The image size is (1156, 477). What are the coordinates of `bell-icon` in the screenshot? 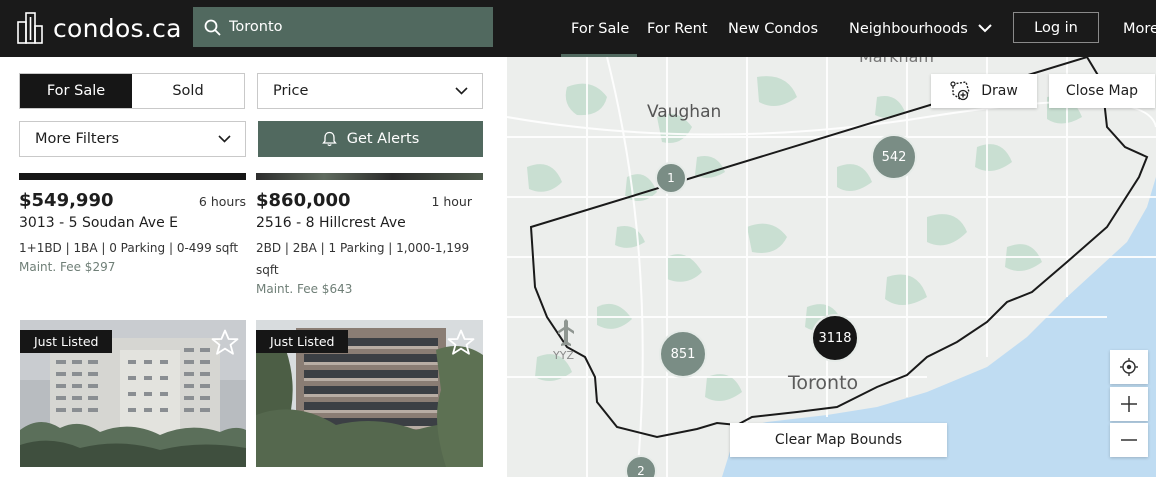 It's located at (329, 139).